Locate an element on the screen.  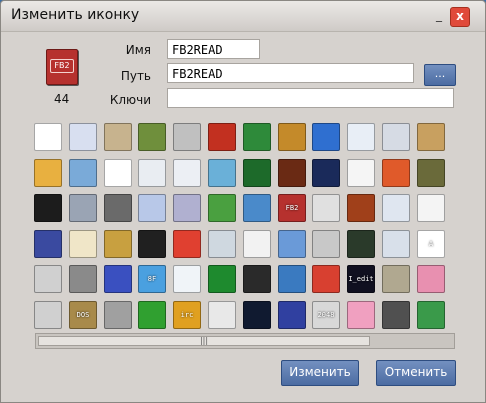
terminal-icon is located at coordinates (48, 208).